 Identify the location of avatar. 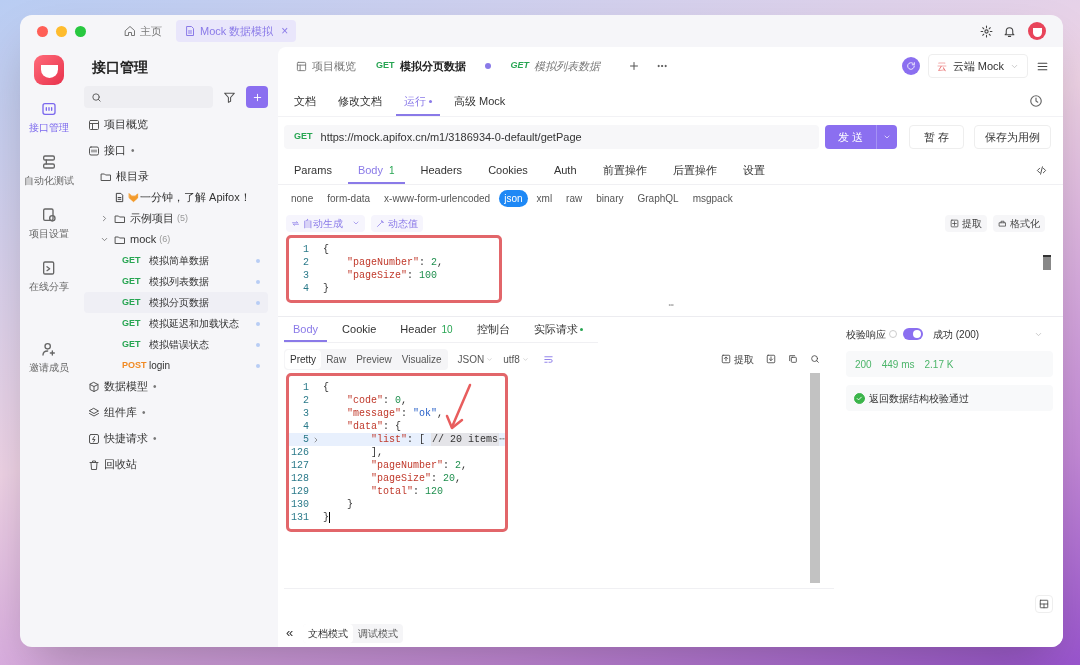
(1037, 31).